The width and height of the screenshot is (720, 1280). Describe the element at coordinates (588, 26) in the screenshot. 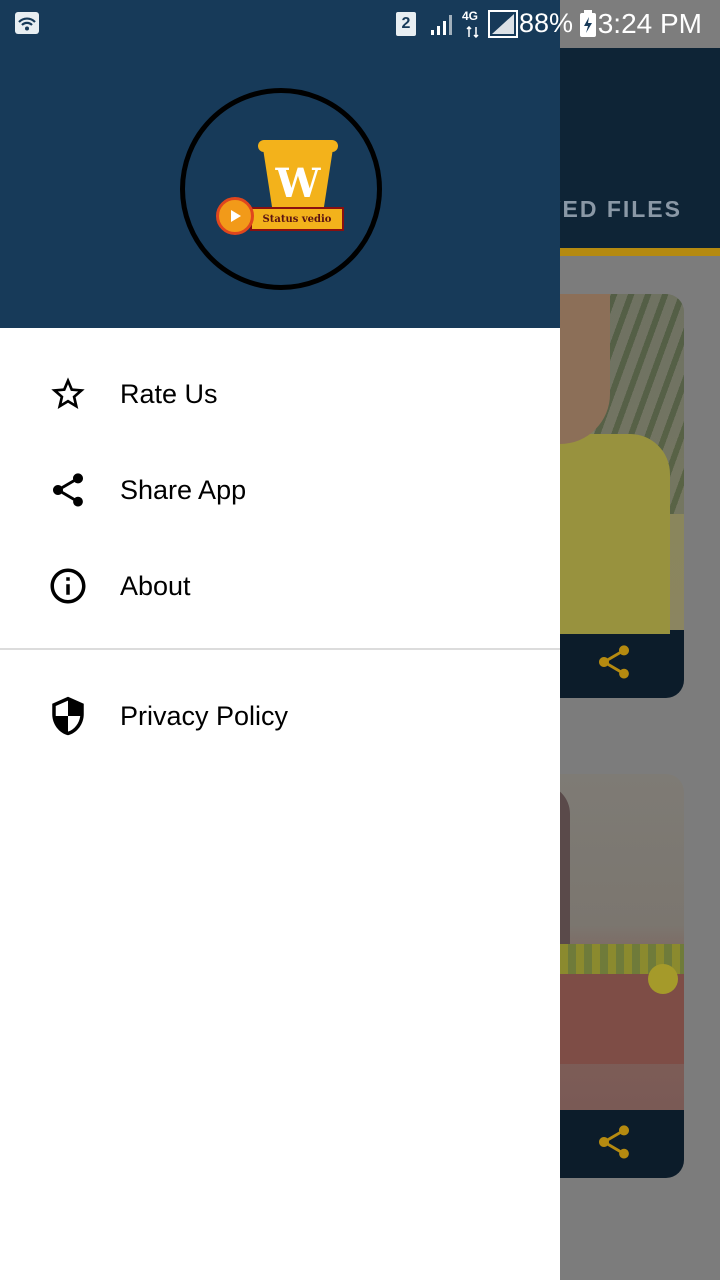

I see `battery-charging-icon` at that location.